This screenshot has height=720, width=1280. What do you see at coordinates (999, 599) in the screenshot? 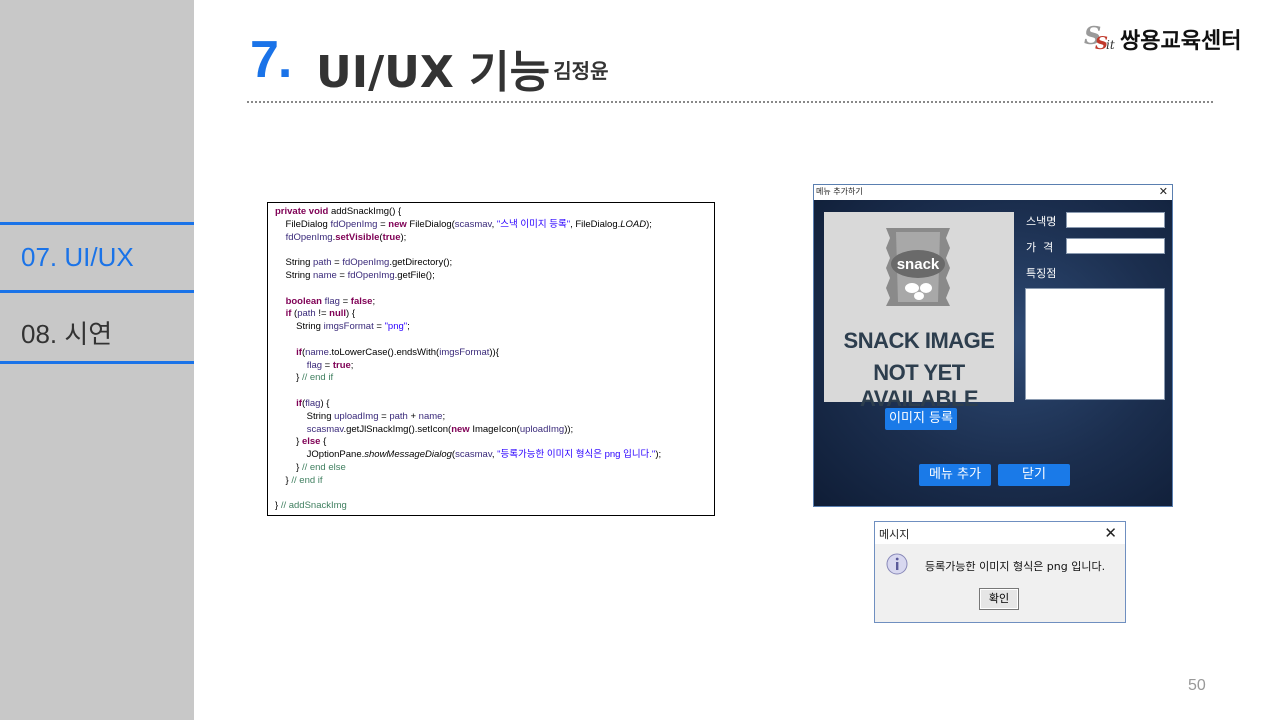
I see `ok-button: 확인` at bounding box center [999, 599].